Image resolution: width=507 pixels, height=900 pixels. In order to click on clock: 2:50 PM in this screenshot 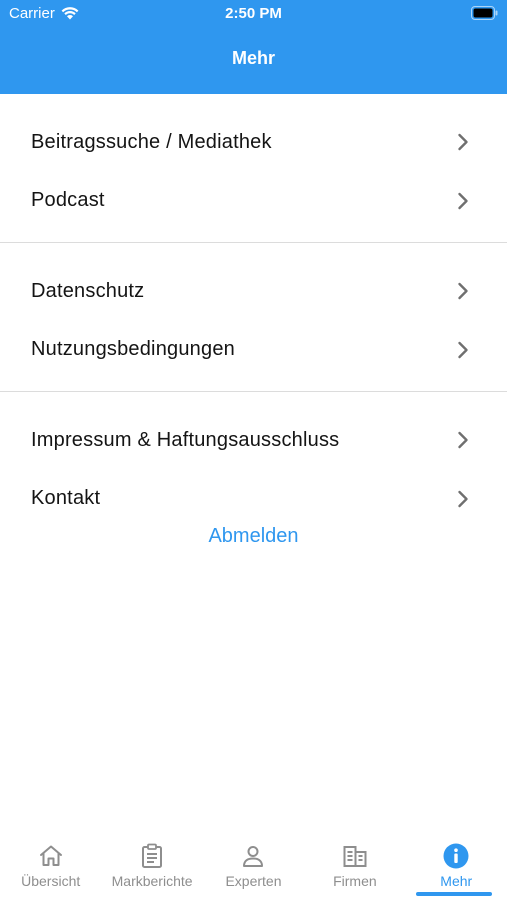, I will do `click(253, 13)`.